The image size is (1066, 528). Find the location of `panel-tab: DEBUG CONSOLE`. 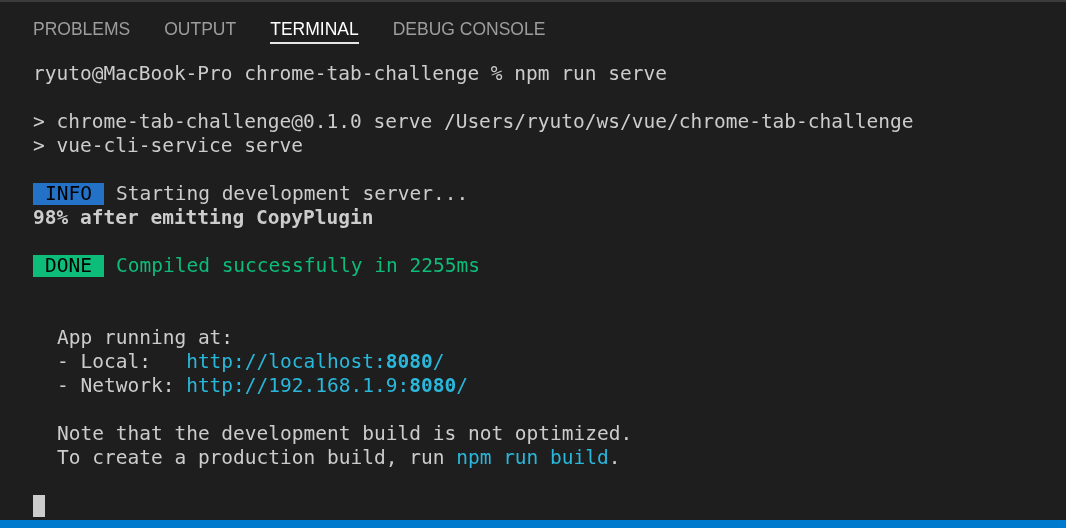

panel-tab: DEBUG CONSOLE is located at coordinates (469, 31).